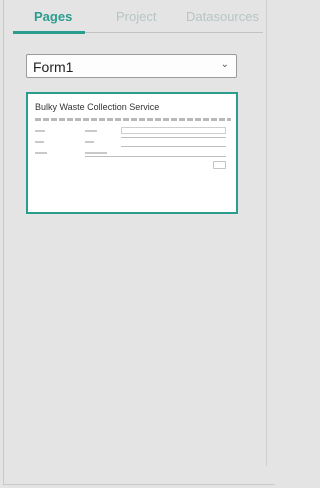  I want to click on tab-project: Project, so click(136, 16).